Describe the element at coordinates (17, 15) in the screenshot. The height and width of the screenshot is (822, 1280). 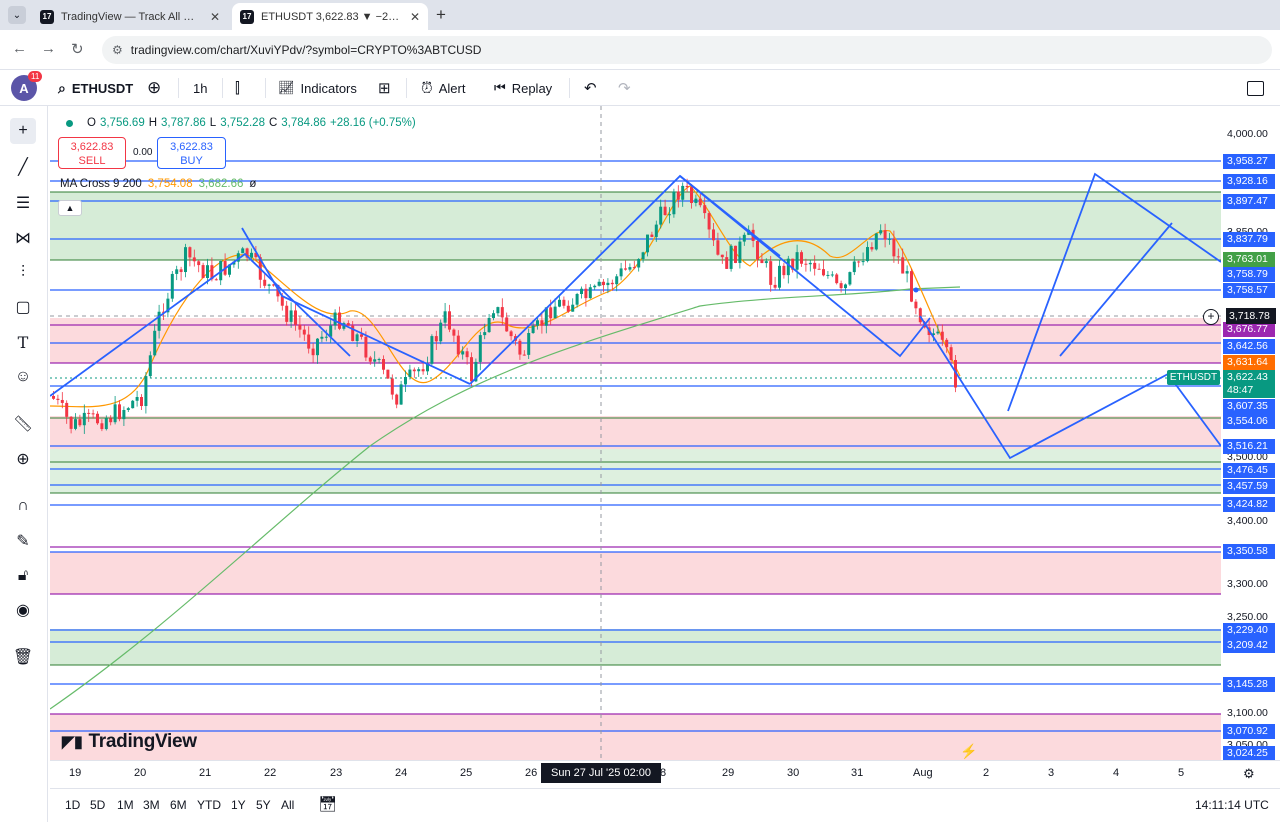
I see `tab-list-chevron-icon: ⌄` at that location.